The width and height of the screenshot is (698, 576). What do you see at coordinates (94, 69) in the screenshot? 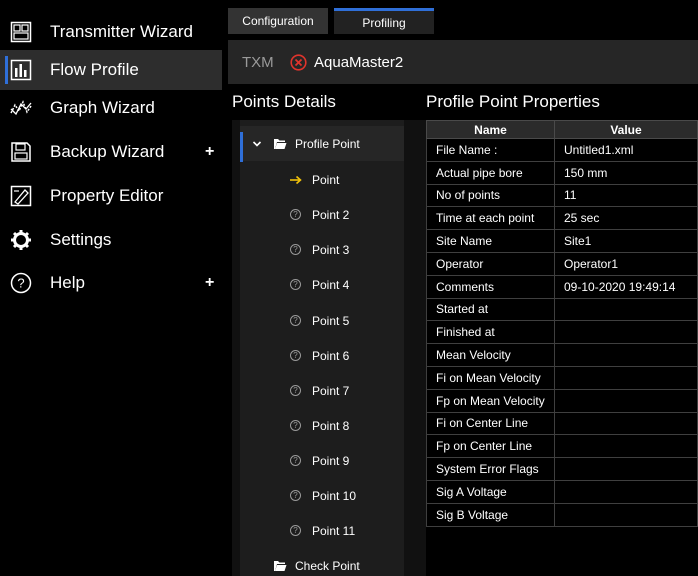
I see `nav-label: Flow Profile` at bounding box center [94, 69].